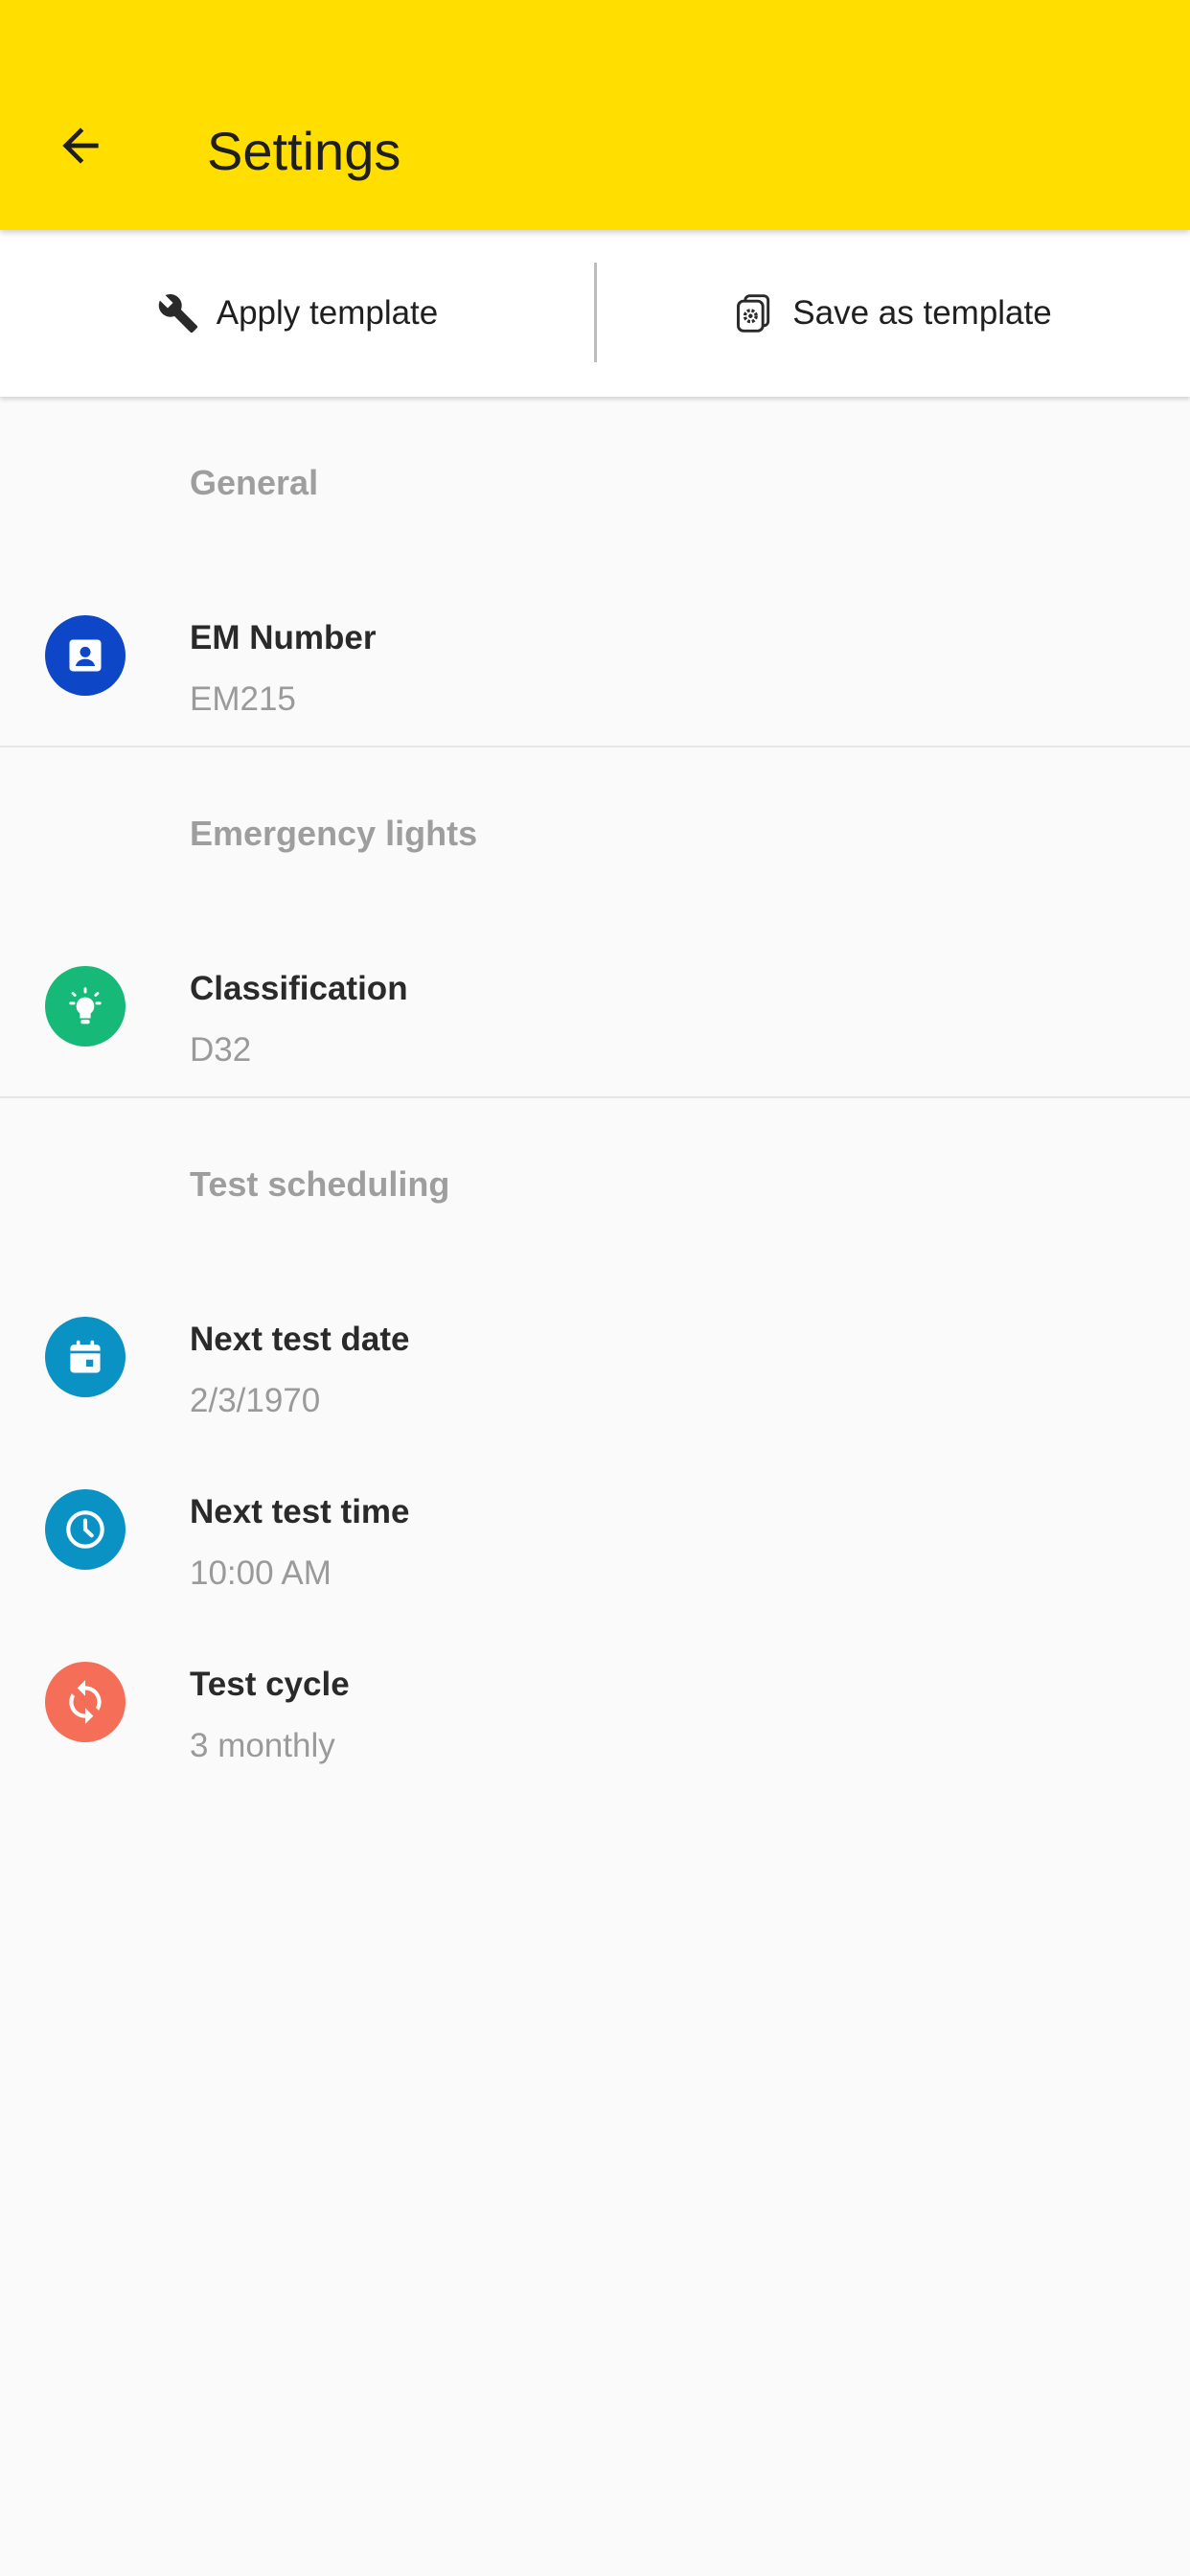  I want to click on save-as-template-button: Save as template, so click(893, 313).